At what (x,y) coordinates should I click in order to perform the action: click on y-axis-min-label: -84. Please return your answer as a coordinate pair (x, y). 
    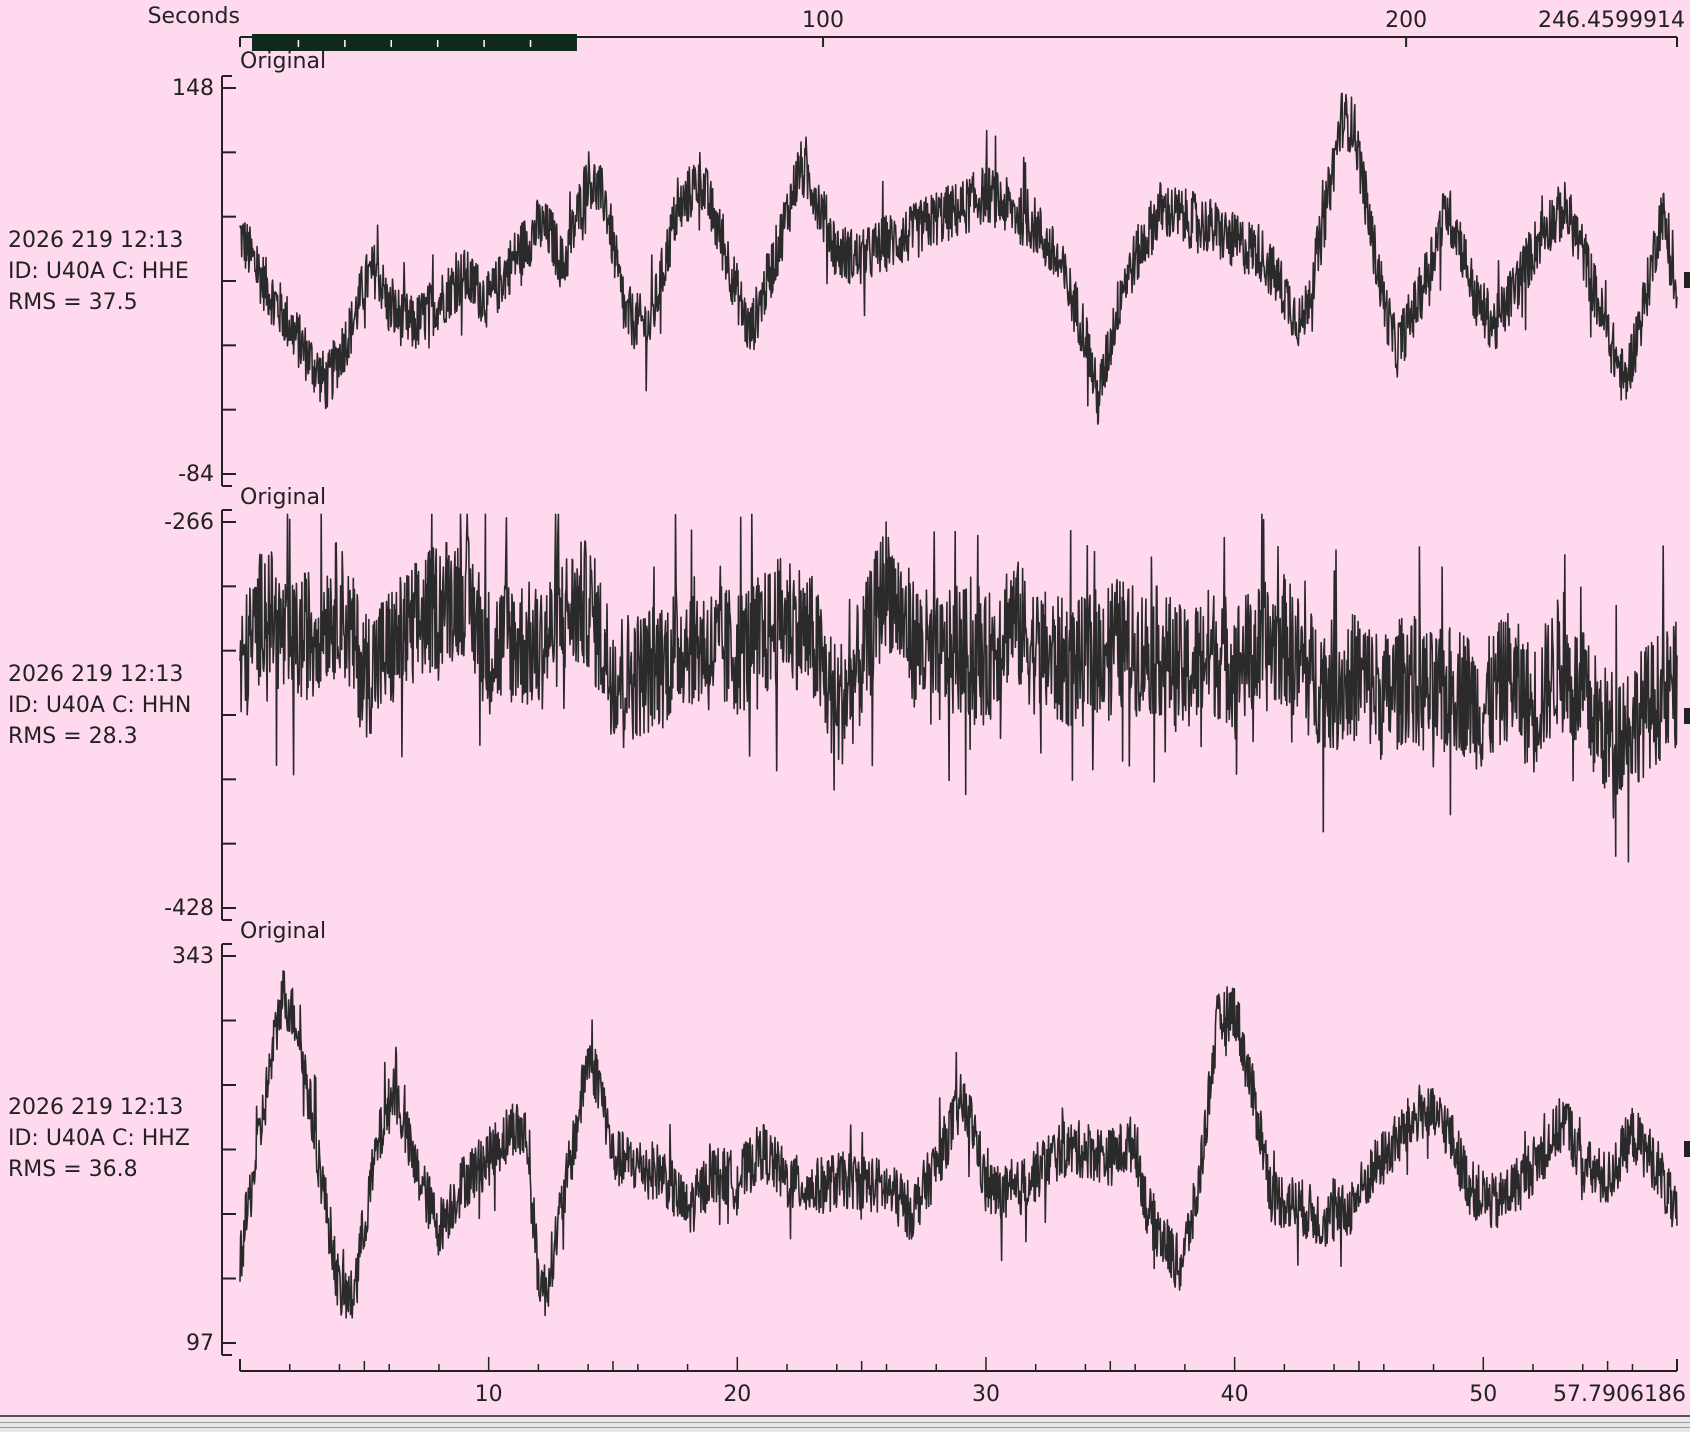
    Looking at the image, I should click on (196, 474).